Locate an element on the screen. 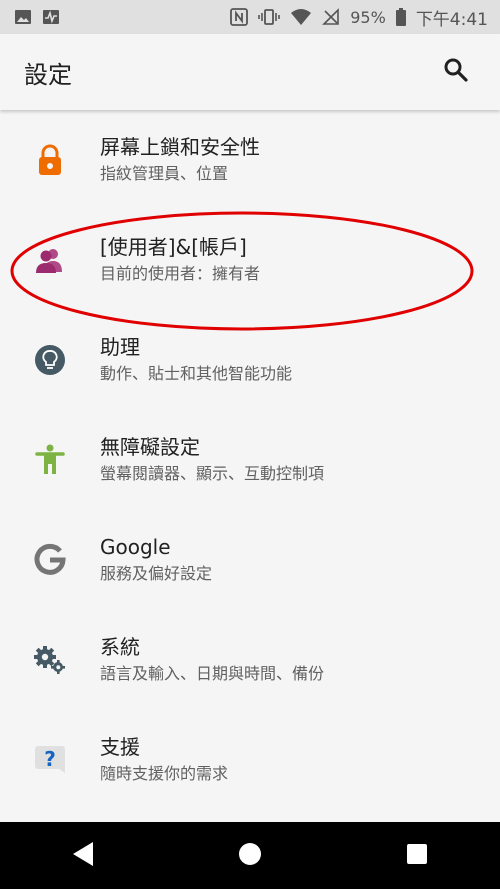 The image size is (500, 889). setting-summary: 隨時支援你的需求 is located at coordinates (164, 773).